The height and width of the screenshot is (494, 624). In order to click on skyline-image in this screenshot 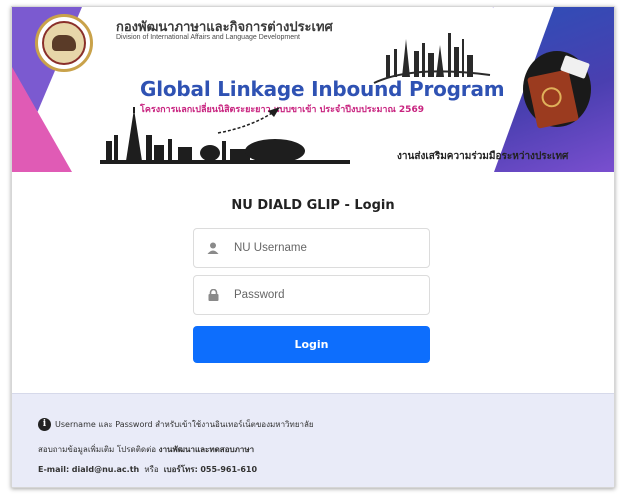, I will do `click(432, 58)`.